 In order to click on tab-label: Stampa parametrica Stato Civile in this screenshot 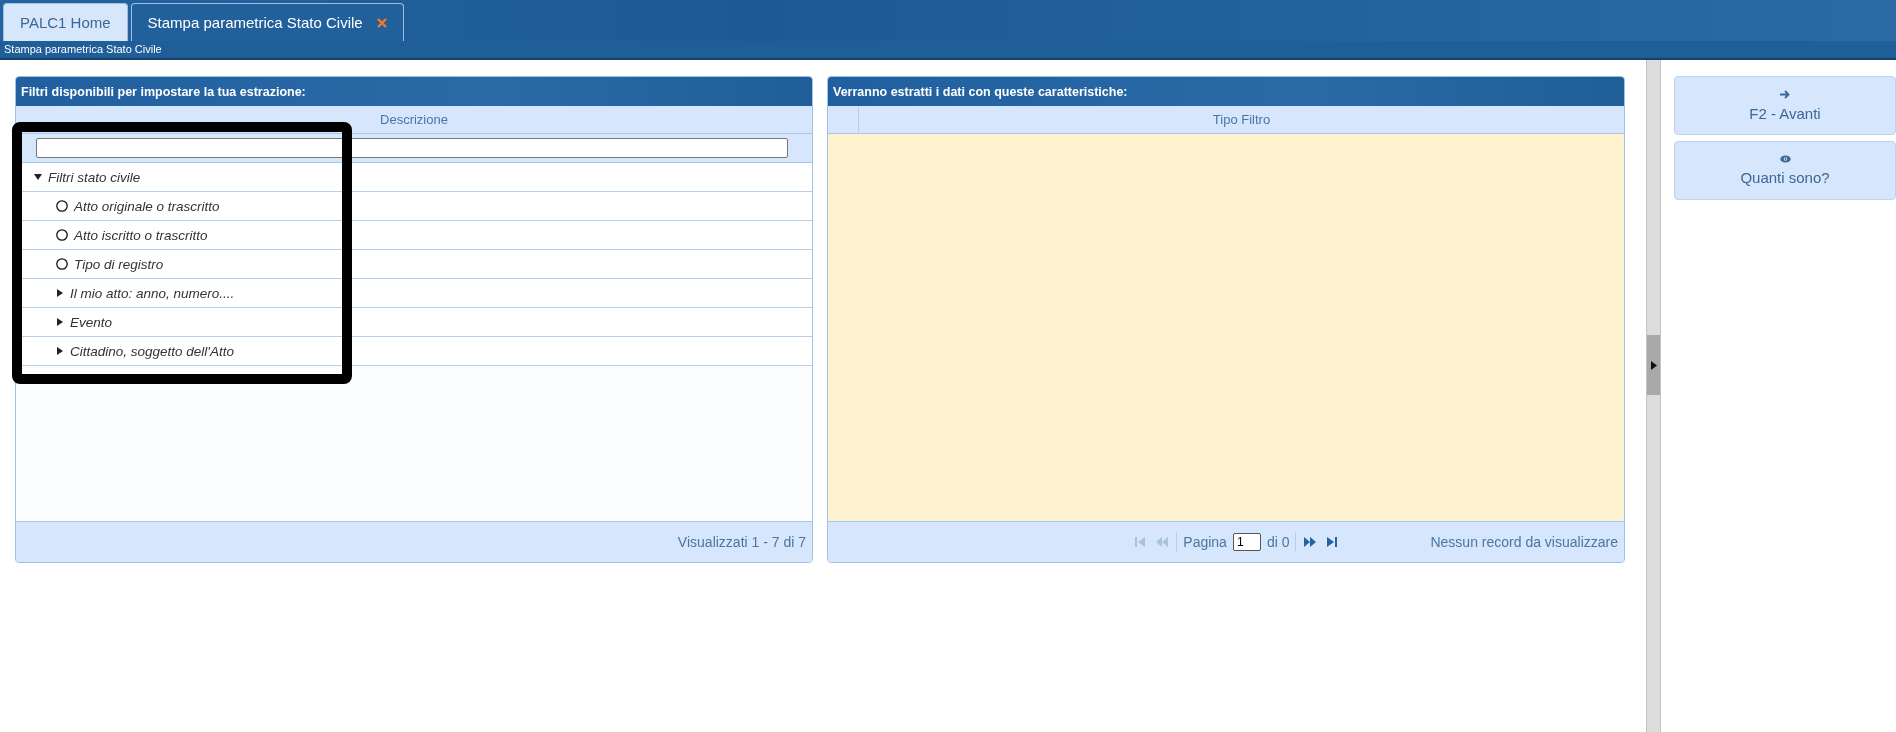, I will do `click(255, 22)`.